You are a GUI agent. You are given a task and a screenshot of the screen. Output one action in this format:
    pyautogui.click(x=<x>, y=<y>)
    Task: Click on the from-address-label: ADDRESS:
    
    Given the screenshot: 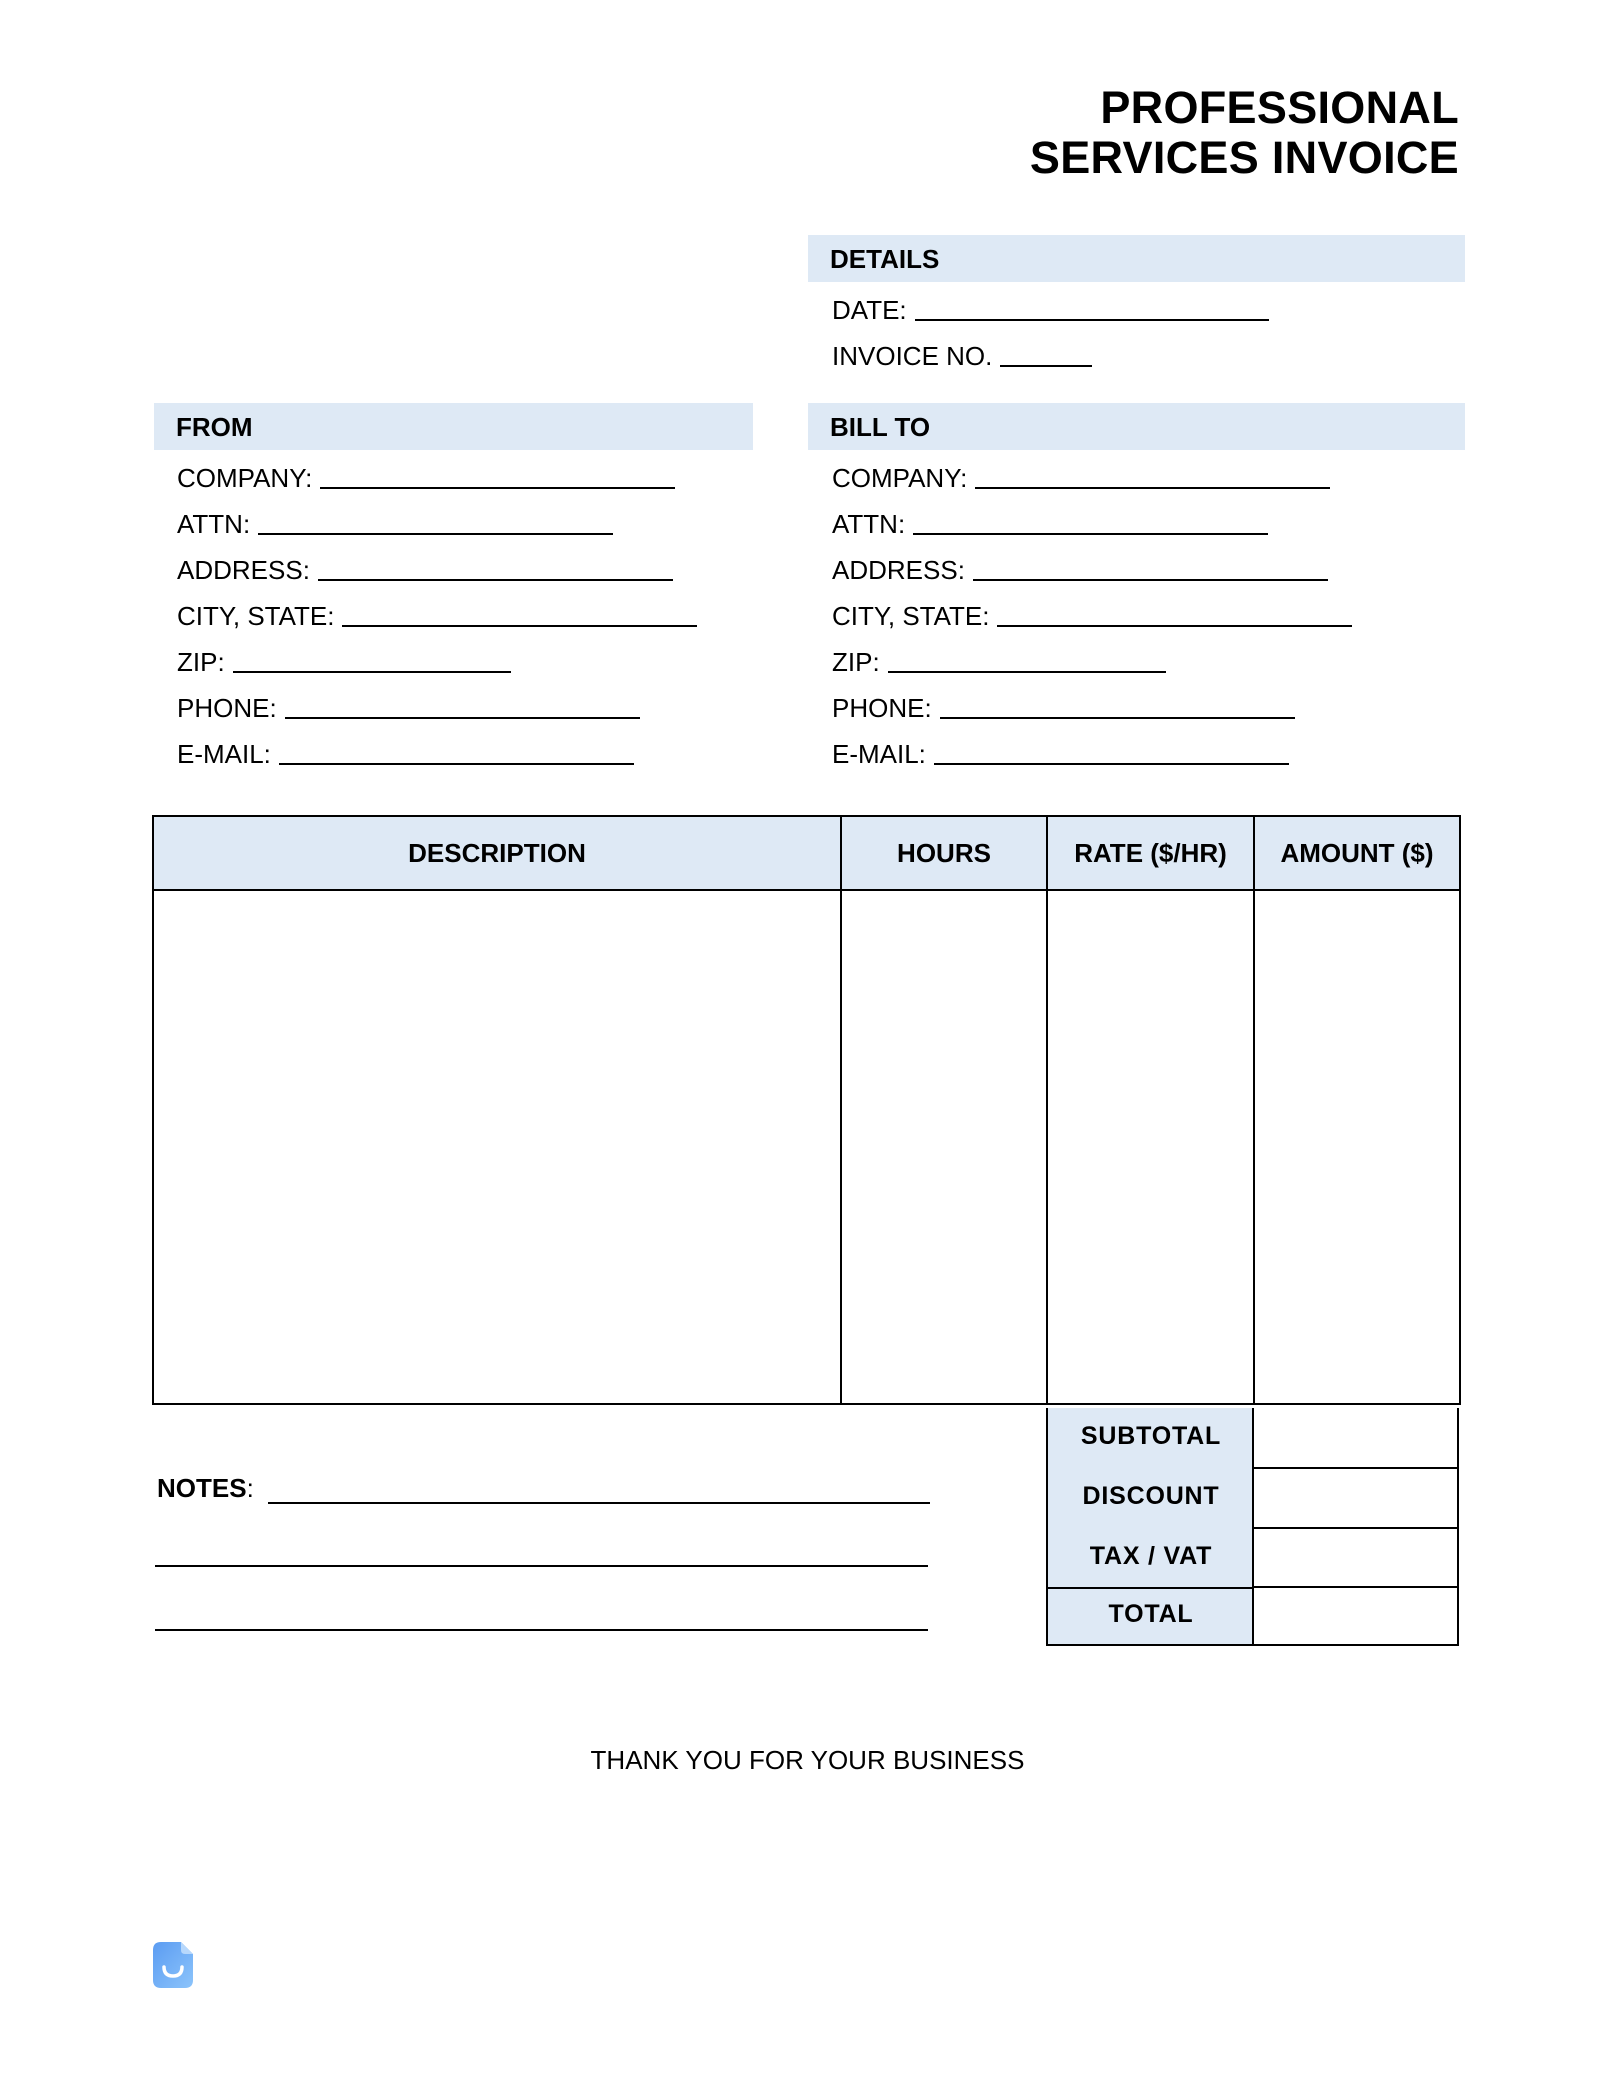 What is the action you would take?
    pyautogui.click(x=243, y=570)
    